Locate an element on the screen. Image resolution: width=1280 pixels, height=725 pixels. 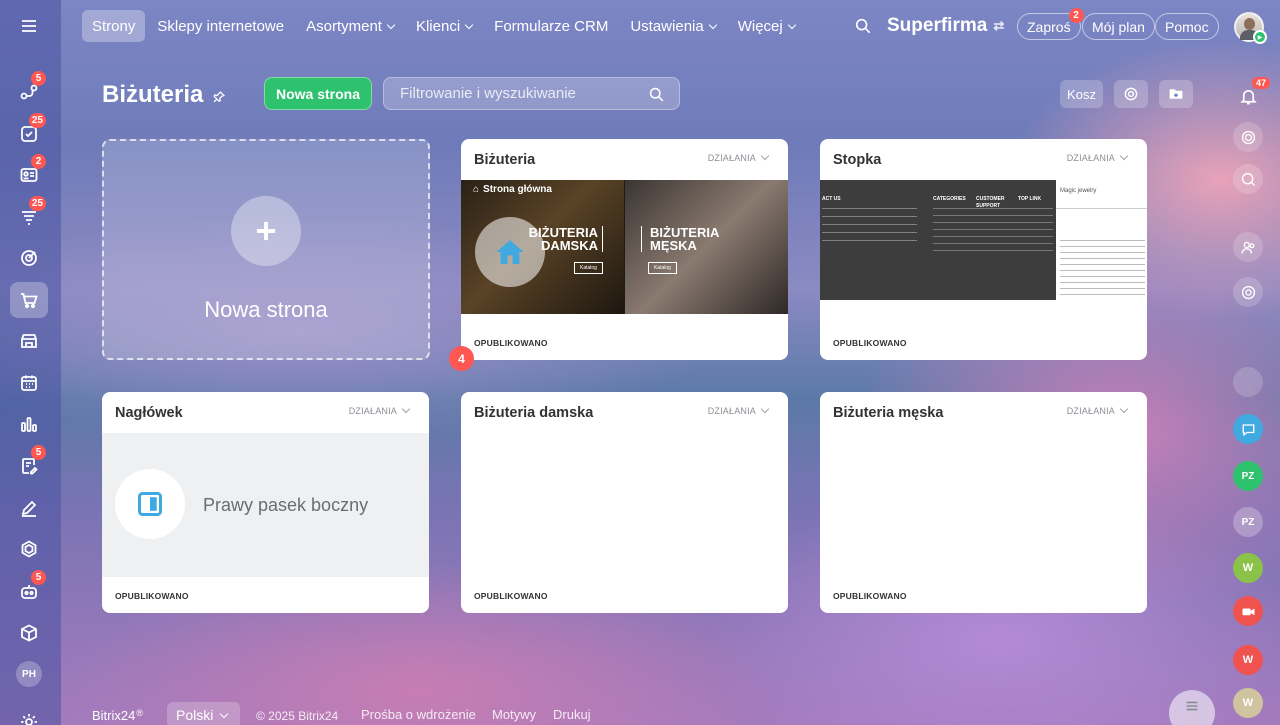
sidebar-avatar: PH is located at coordinates (29, 674).